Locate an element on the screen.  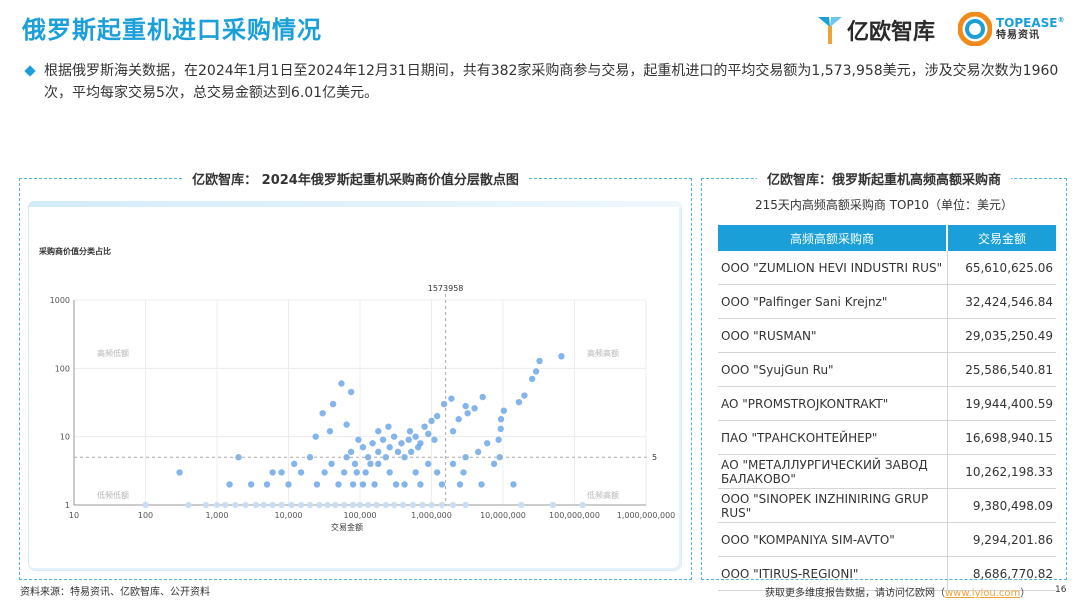
table-row: OOO "KOMPANIYA SIM-AVTO" 9,294,201.86 is located at coordinates (887, 539).